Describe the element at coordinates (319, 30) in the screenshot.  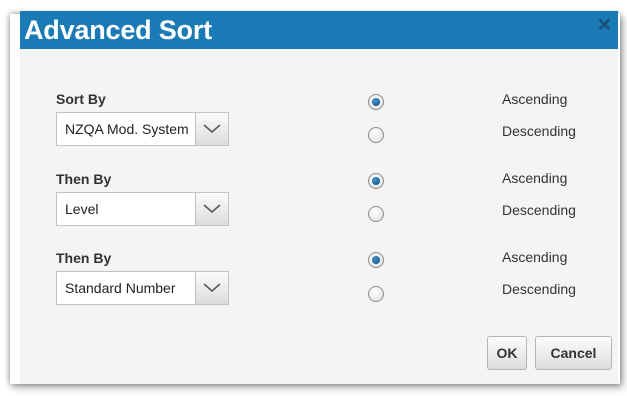
I see `dialog-title-bar: Advanced Sort ✕` at that location.